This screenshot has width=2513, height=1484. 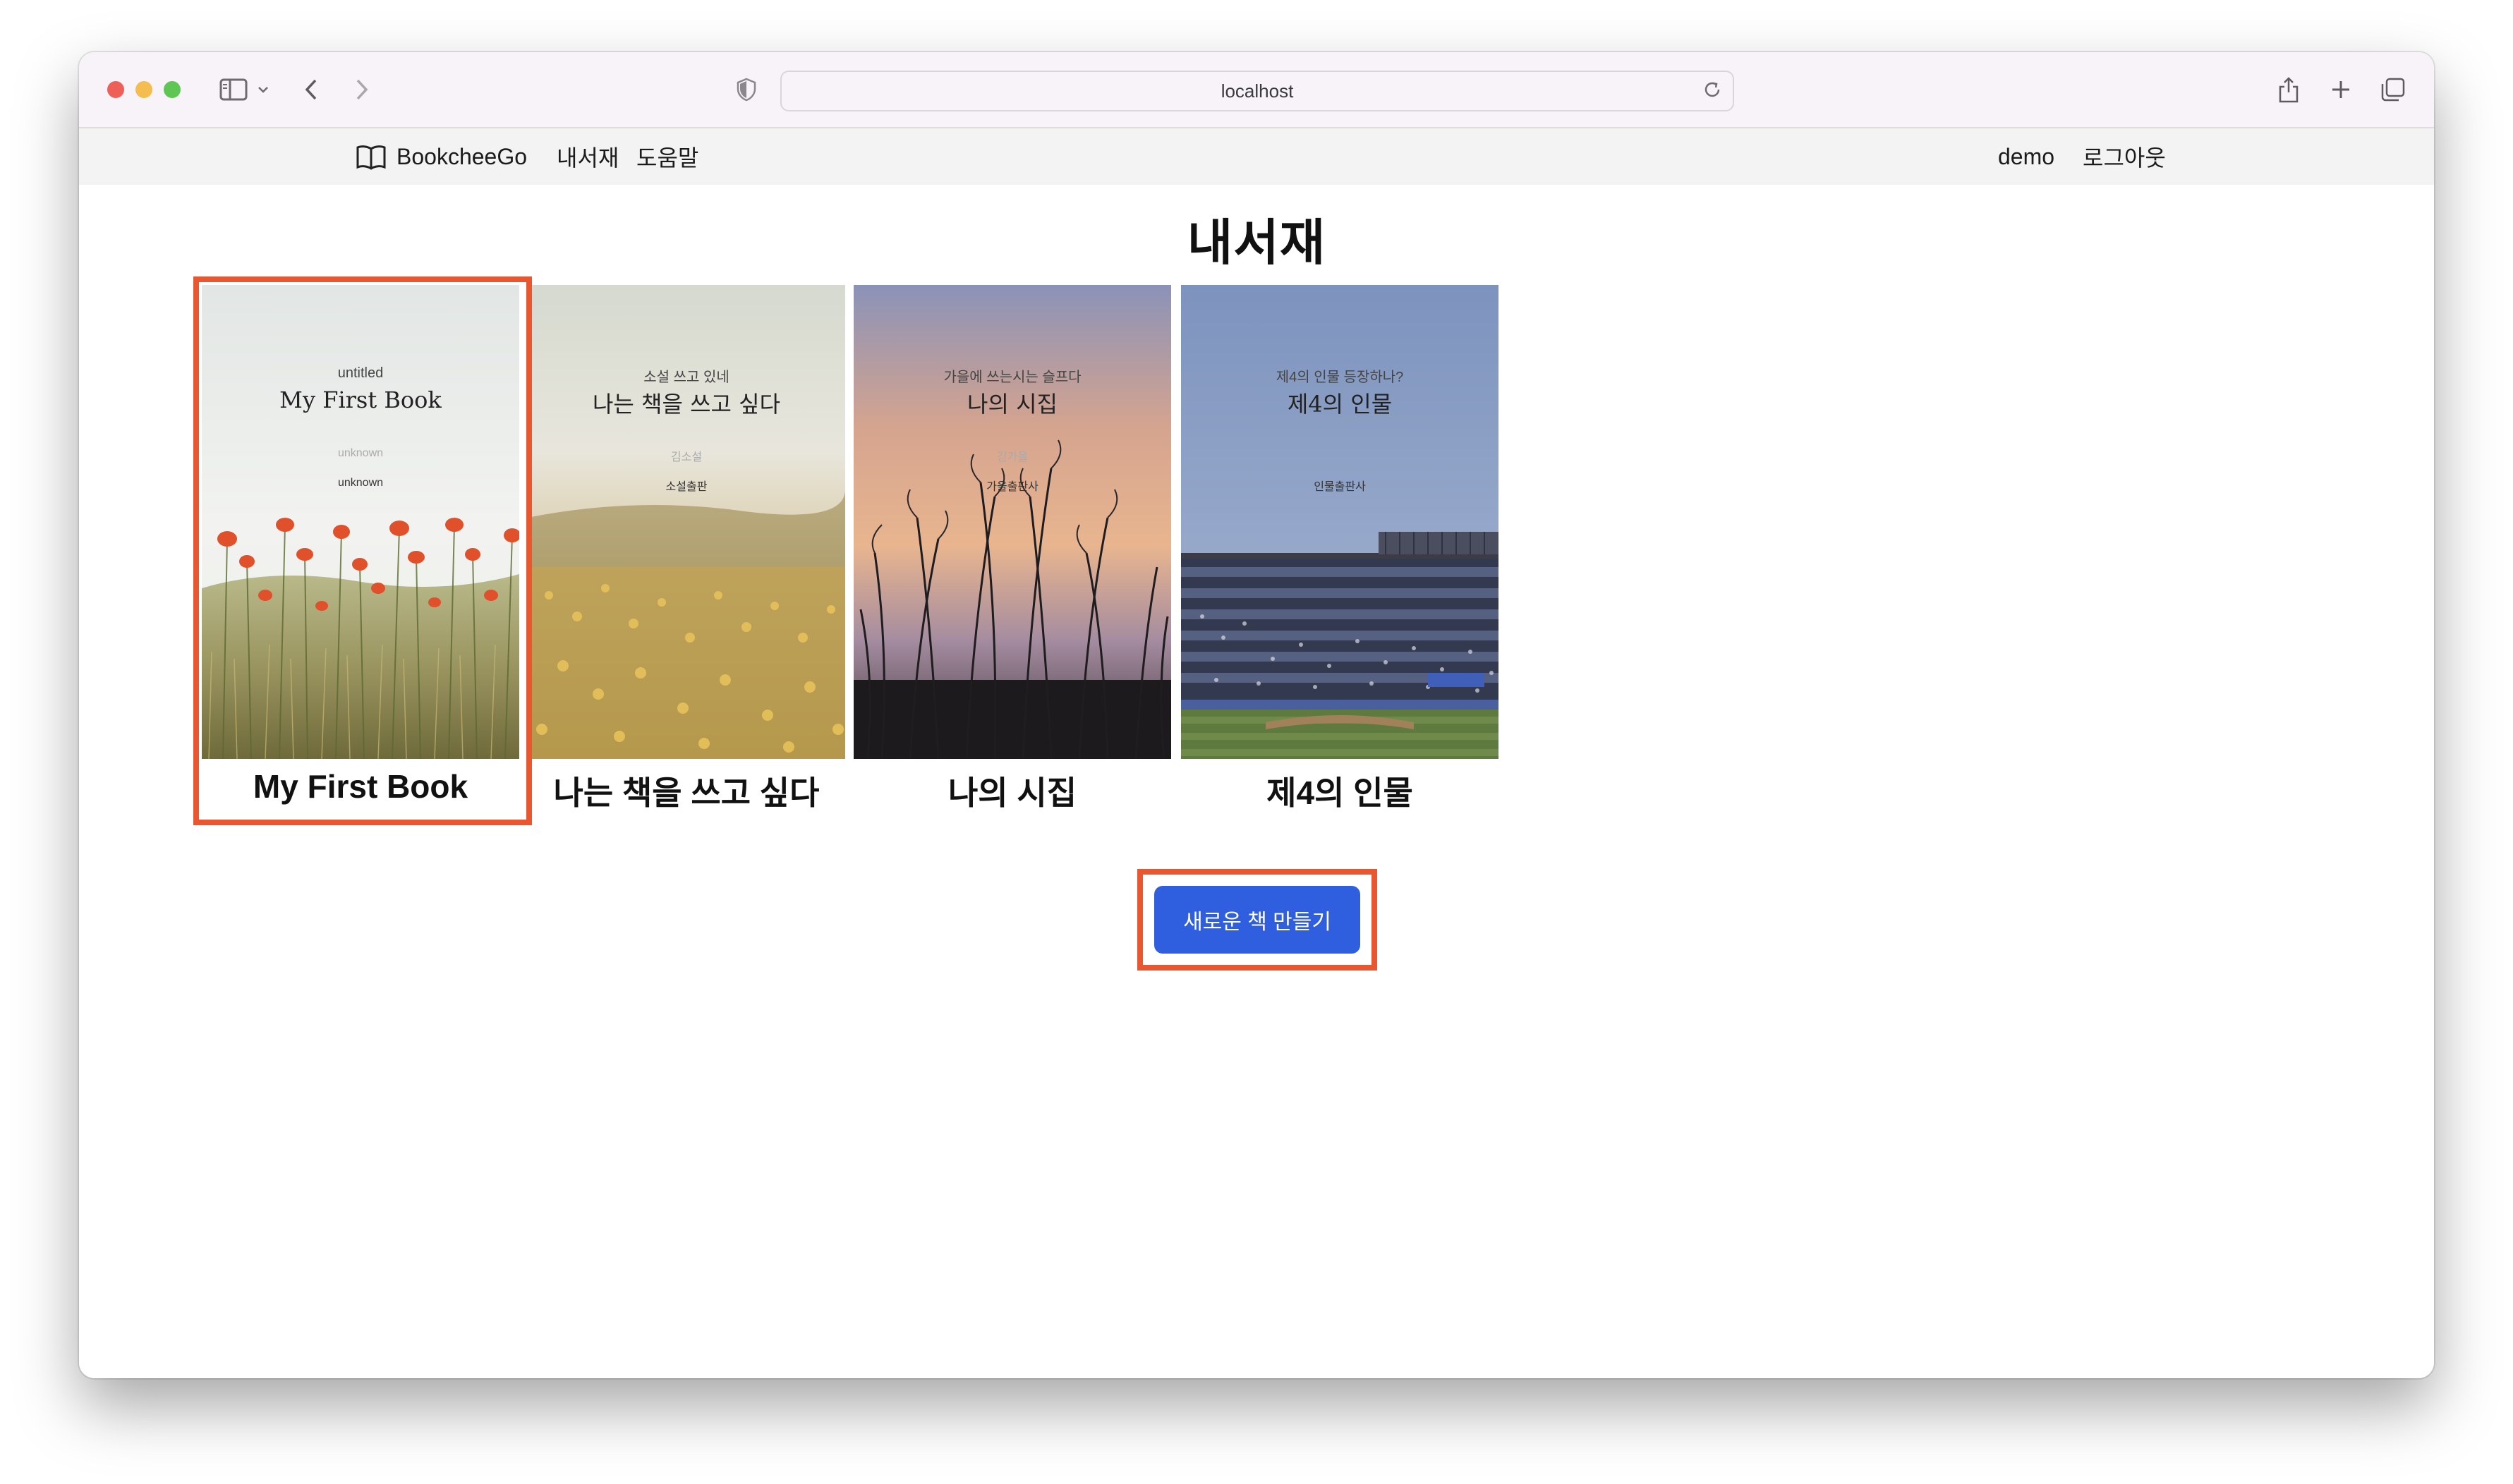 I want to click on book-cover: 제4의 인물 등장하나? 제4의 인물 인물출판사, so click(x=1339, y=522).